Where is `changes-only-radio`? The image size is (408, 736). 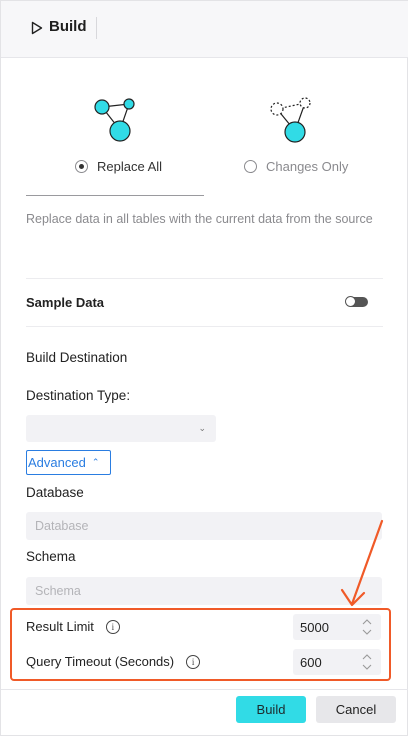
changes-only-radio is located at coordinates (250, 166).